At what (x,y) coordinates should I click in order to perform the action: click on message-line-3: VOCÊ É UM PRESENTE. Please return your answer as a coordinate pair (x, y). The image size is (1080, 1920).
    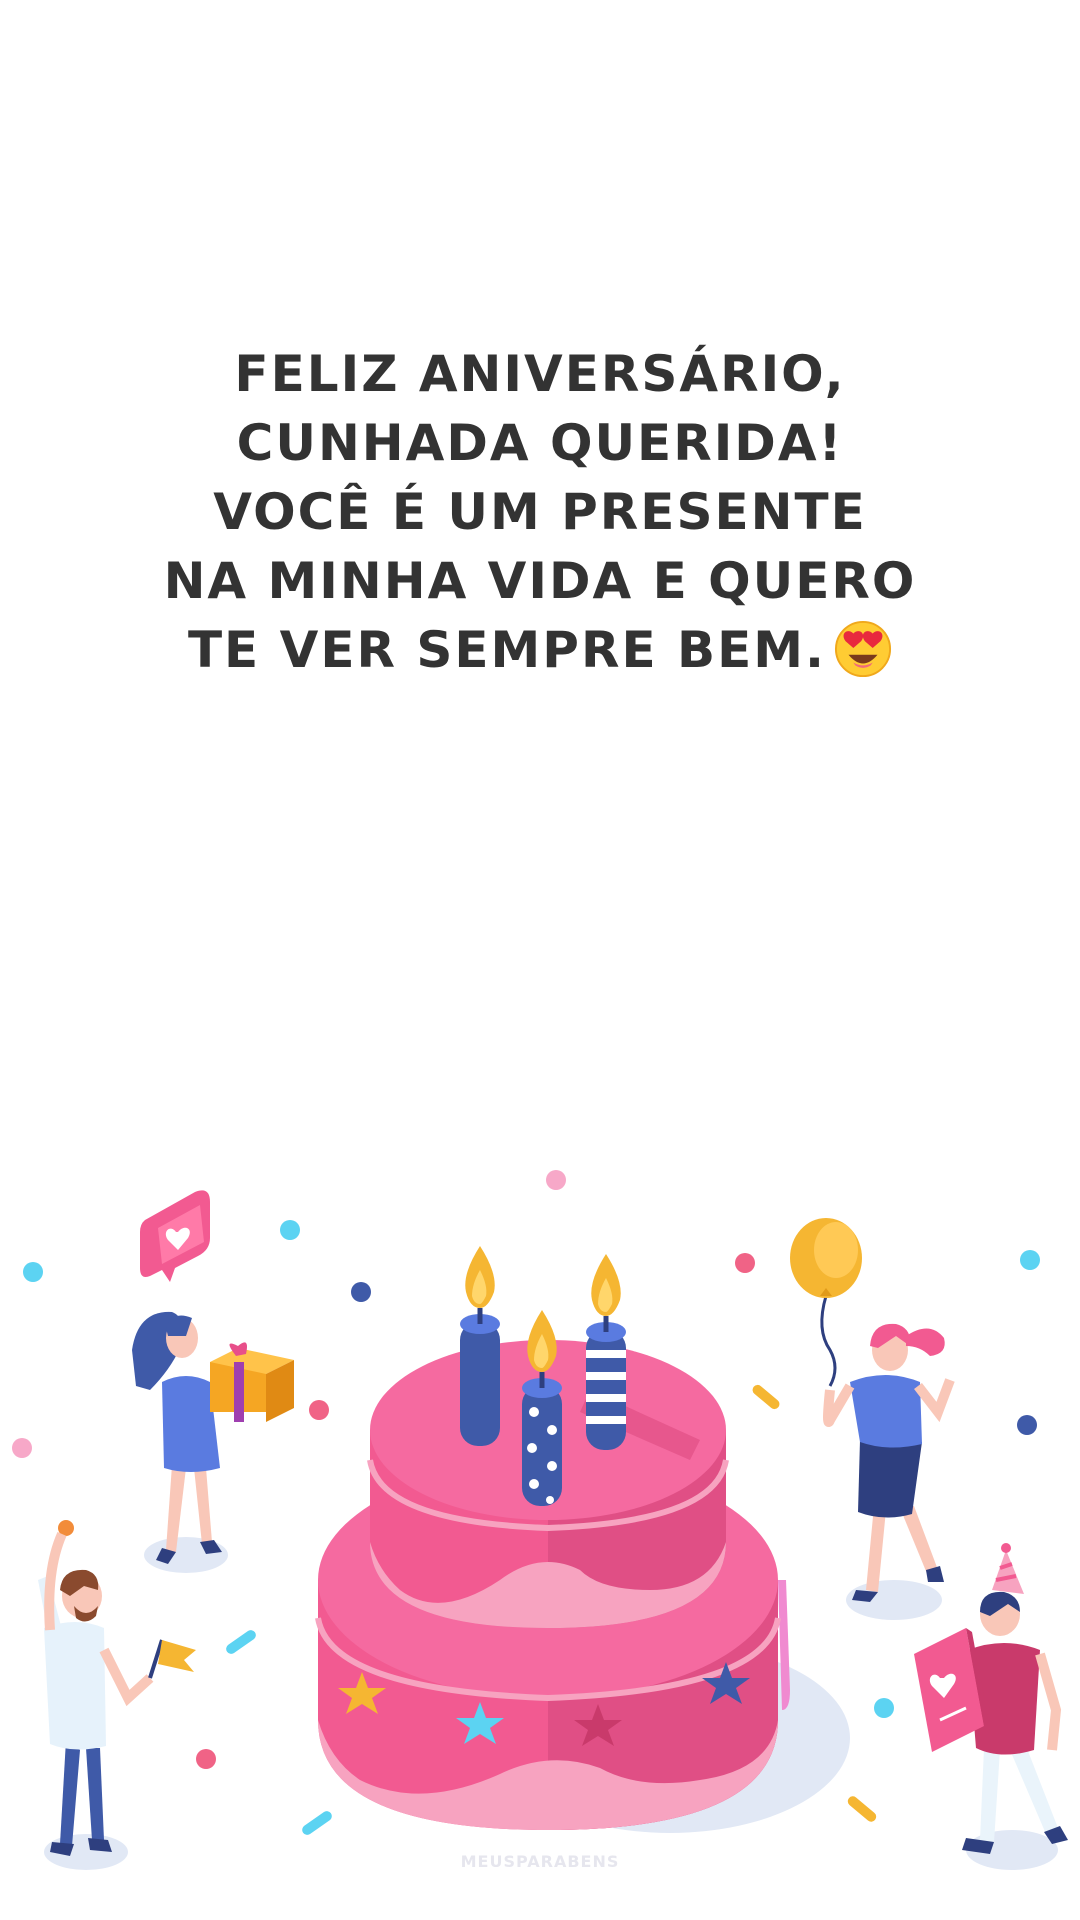
    Looking at the image, I should click on (540, 512).